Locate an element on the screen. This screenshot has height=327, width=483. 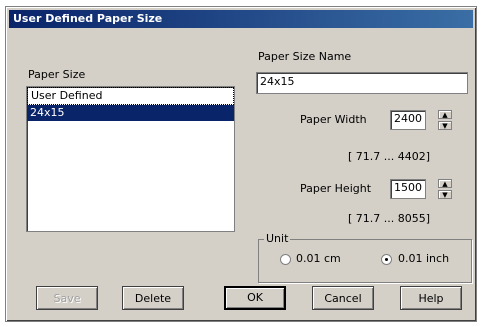
unit-inch-radio is located at coordinates (386, 259).